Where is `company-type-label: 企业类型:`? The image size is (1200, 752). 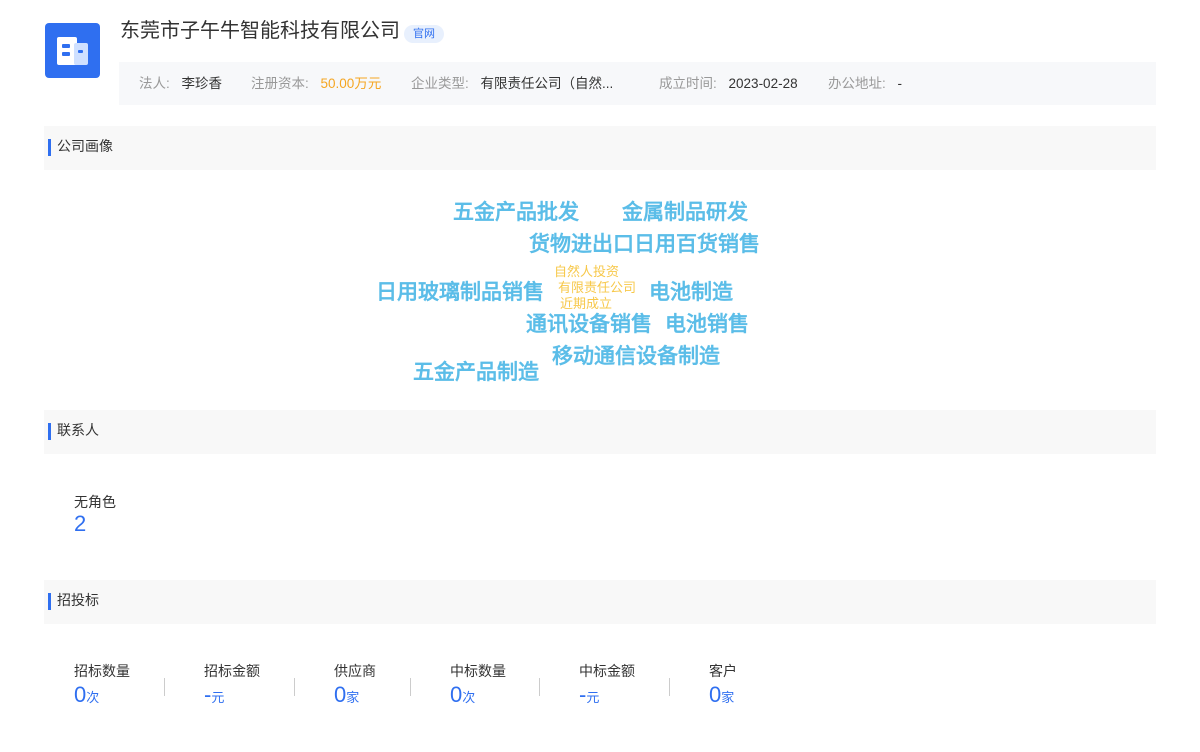
company-type-label: 企业类型: is located at coordinates (440, 83).